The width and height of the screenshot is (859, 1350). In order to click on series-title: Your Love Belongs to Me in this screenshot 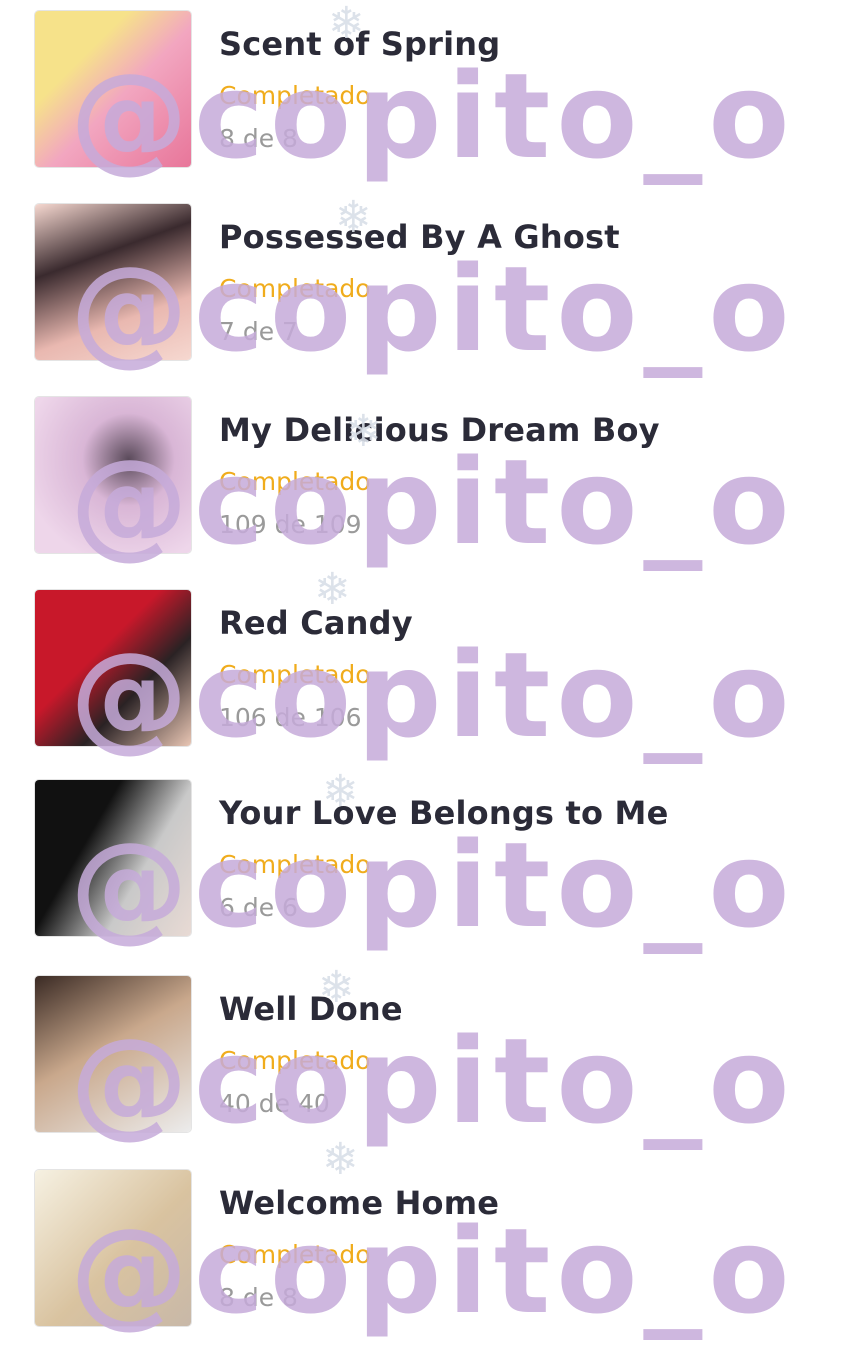, I will do `click(444, 813)`.